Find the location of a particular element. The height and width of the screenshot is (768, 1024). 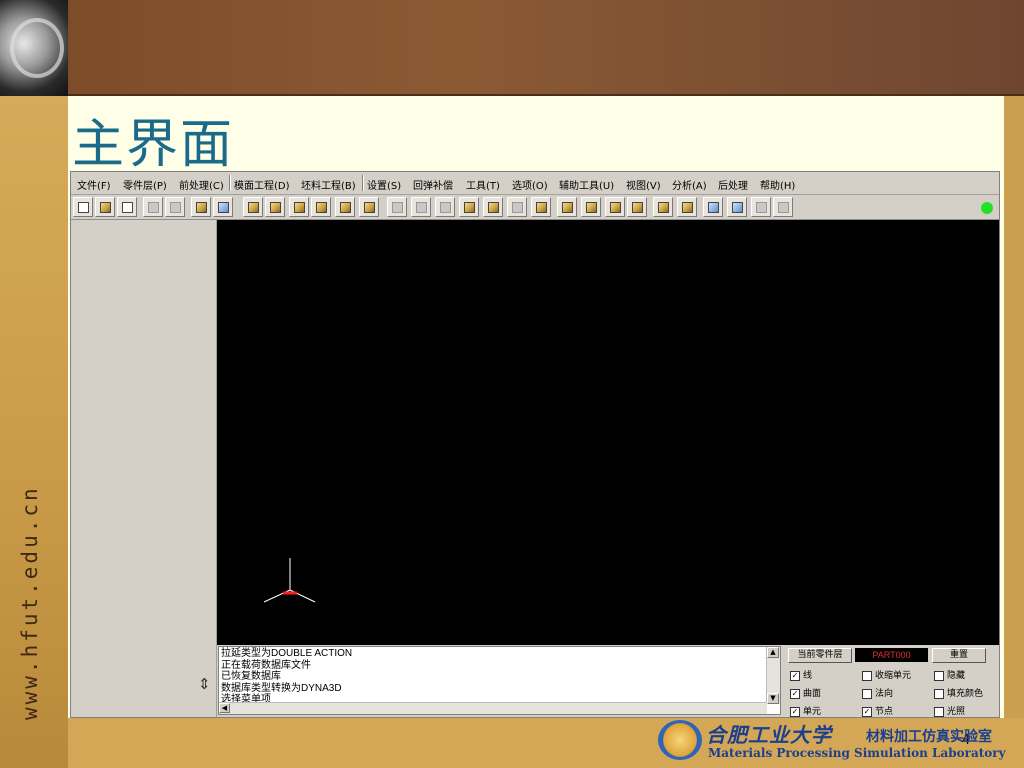

pencil-icon is located at coordinates (713, 207).